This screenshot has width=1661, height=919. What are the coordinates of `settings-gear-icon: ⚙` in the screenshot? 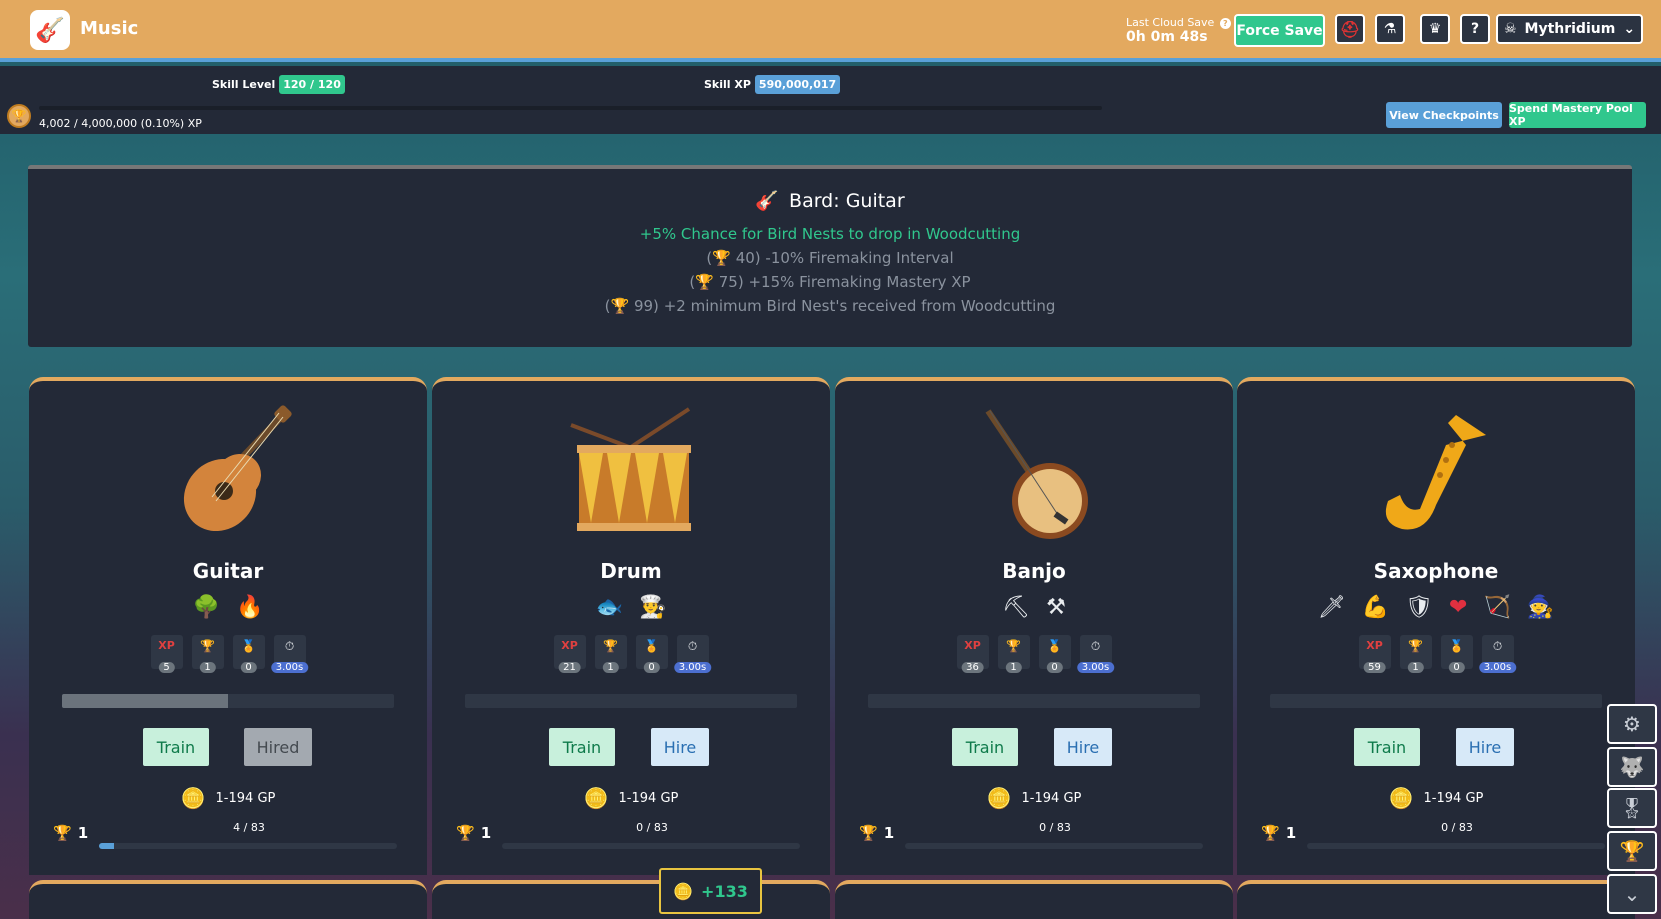 It's located at (1632, 724).